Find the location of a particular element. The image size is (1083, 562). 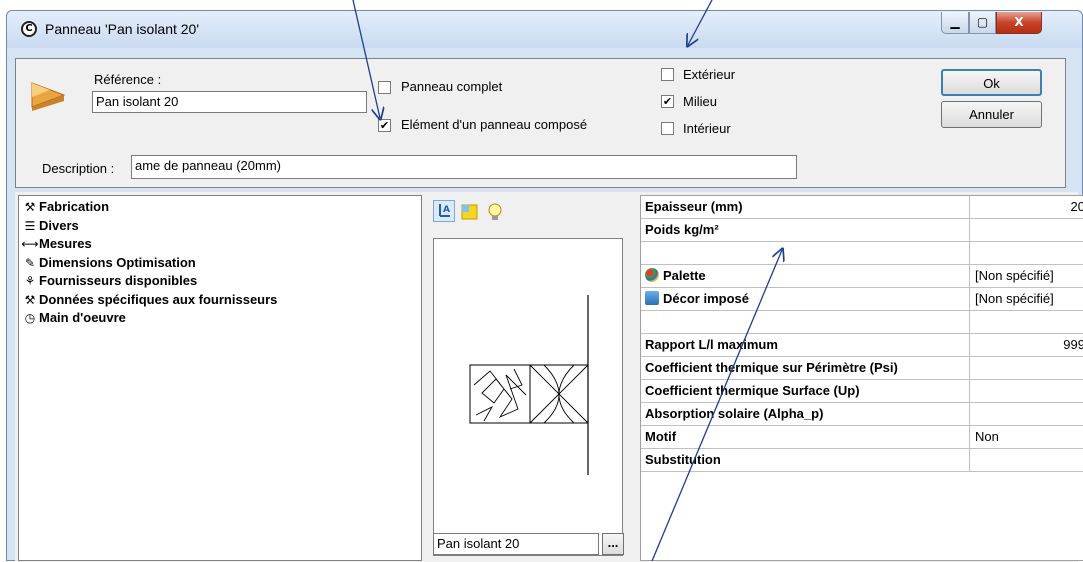

reference-label: Référence : is located at coordinates (128, 79).